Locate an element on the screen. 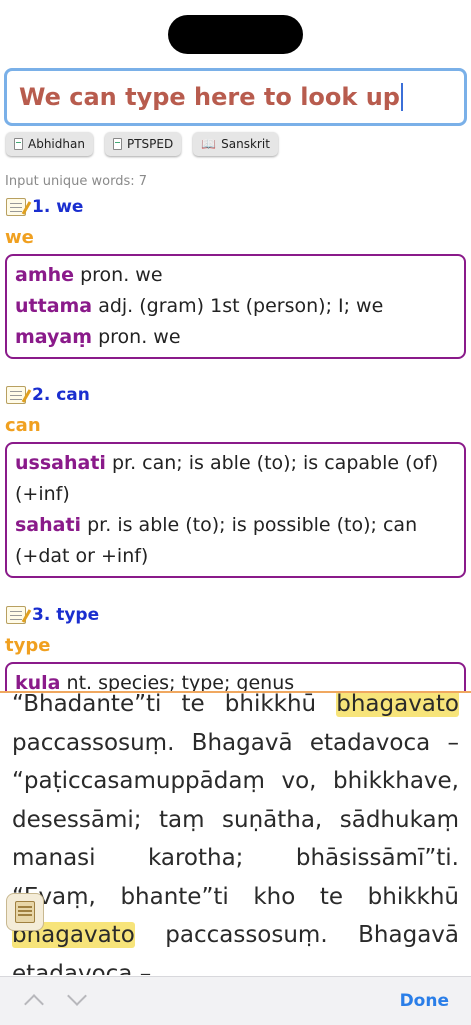 This screenshot has width=471, height=1025. highlighted-word: bhagavato is located at coordinates (397, 705).